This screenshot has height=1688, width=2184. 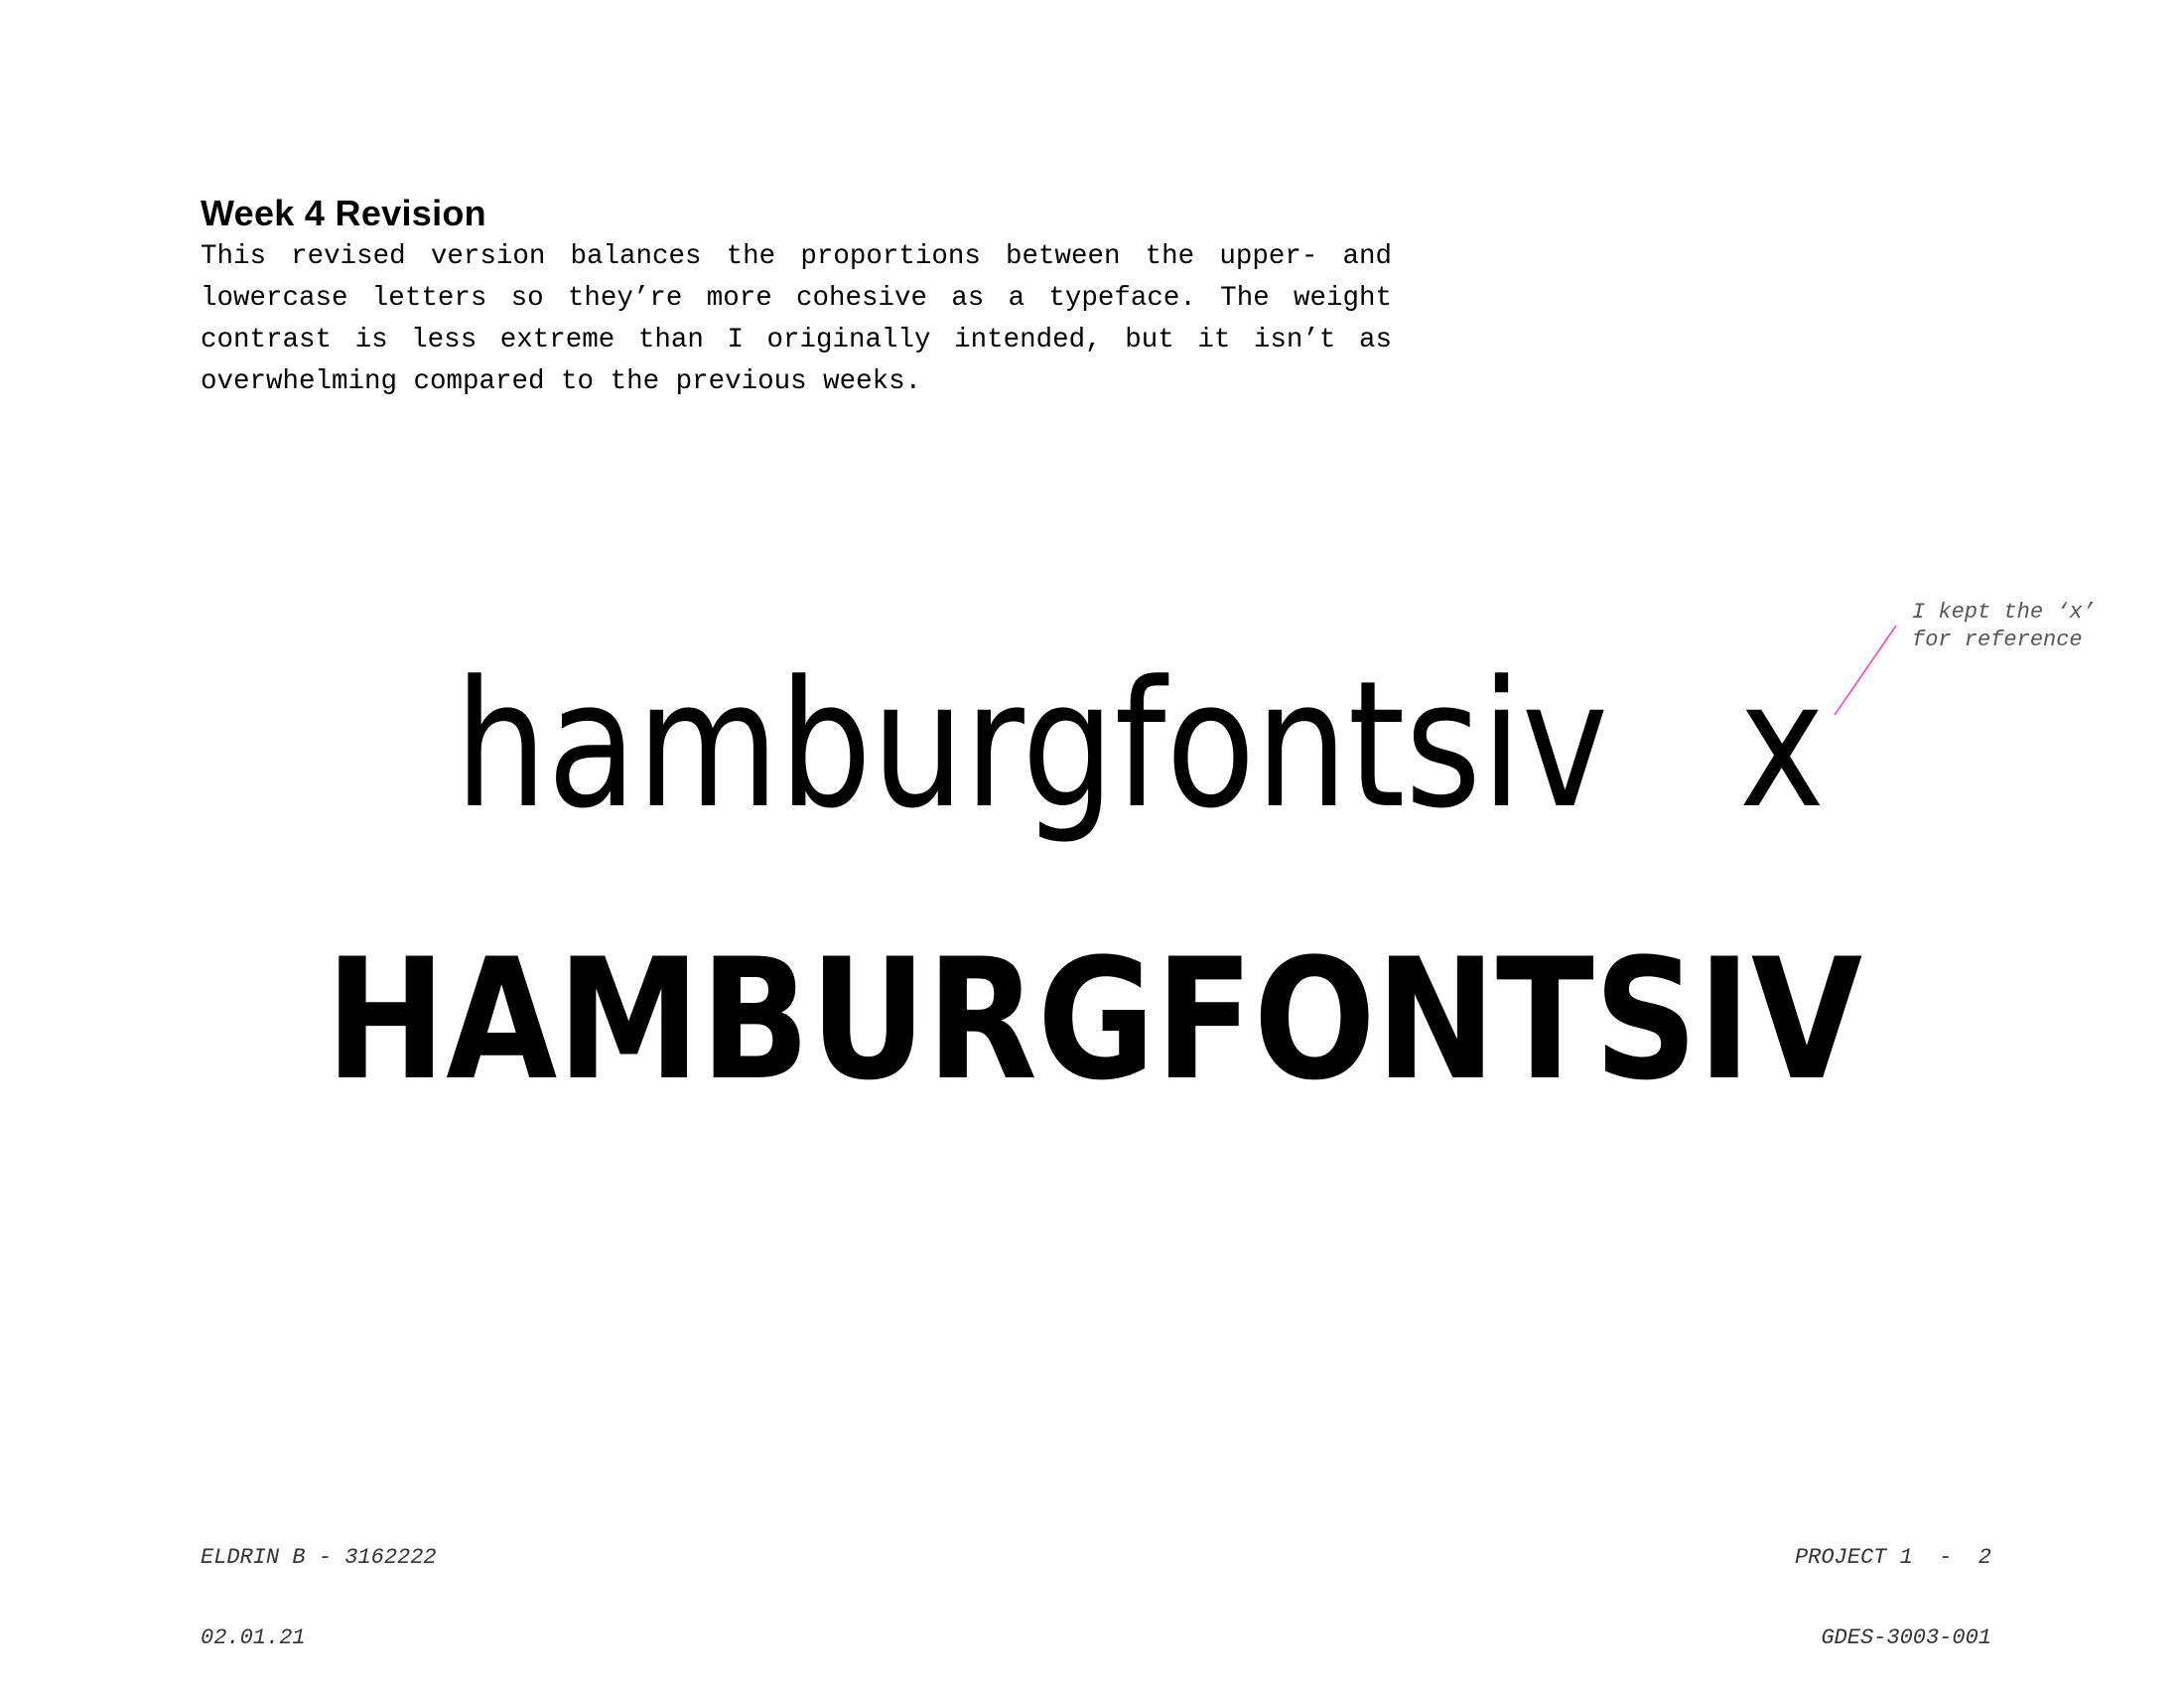 I want to click on footer-left: ELDRIN B - 3162222 02.01.21, so click(x=319, y=1584).